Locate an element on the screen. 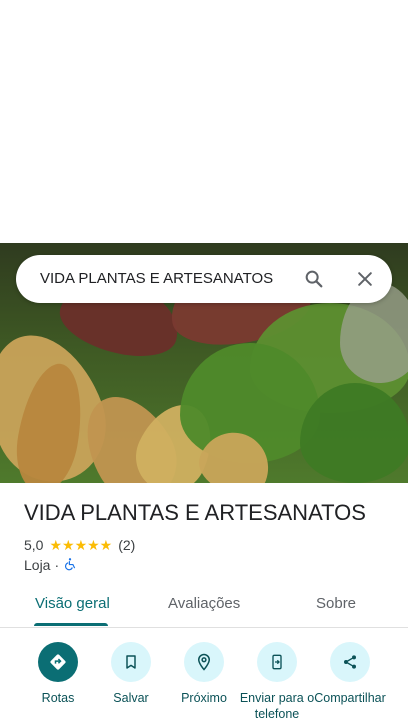 This screenshot has width=408, height=726. search-bar: VIDA PLANTAS E ARTESANATOS is located at coordinates (204, 279).